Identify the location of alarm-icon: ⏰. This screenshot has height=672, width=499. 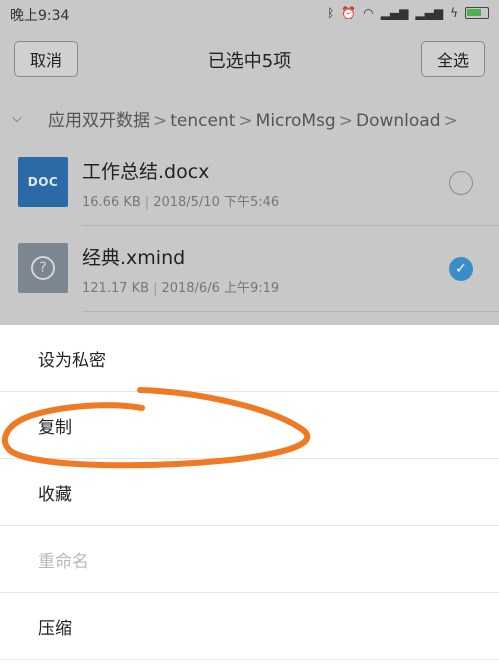
(349, 13).